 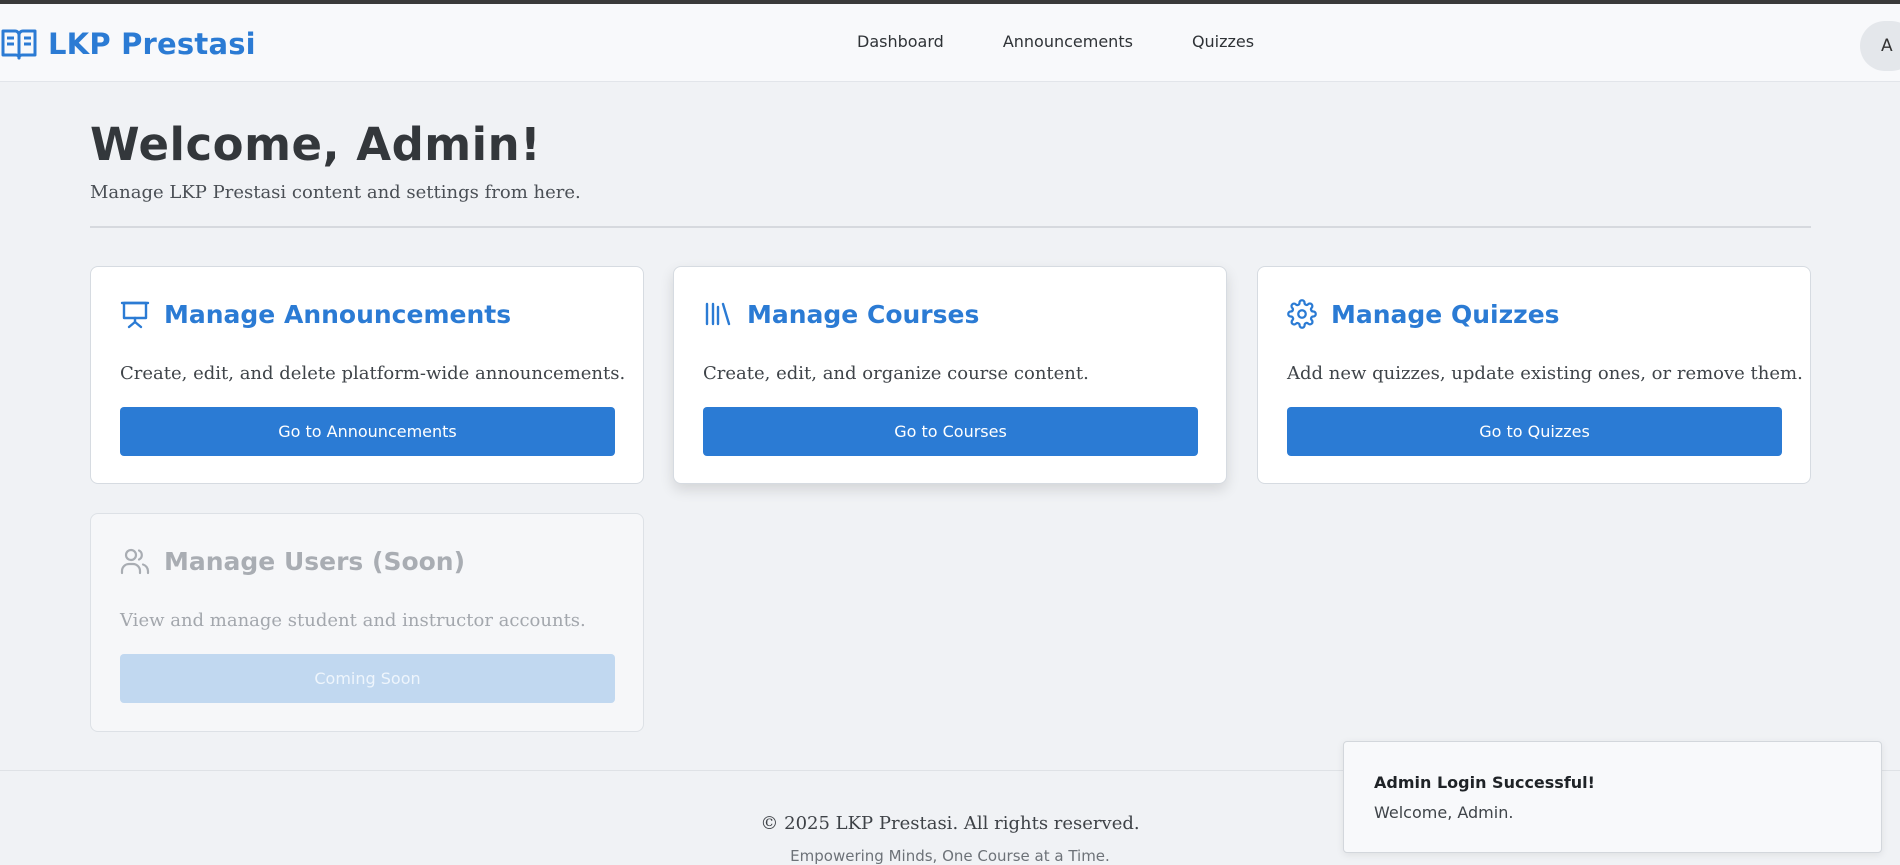 I want to click on coming-soon-button: Coming Soon, so click(x=367, y=678).